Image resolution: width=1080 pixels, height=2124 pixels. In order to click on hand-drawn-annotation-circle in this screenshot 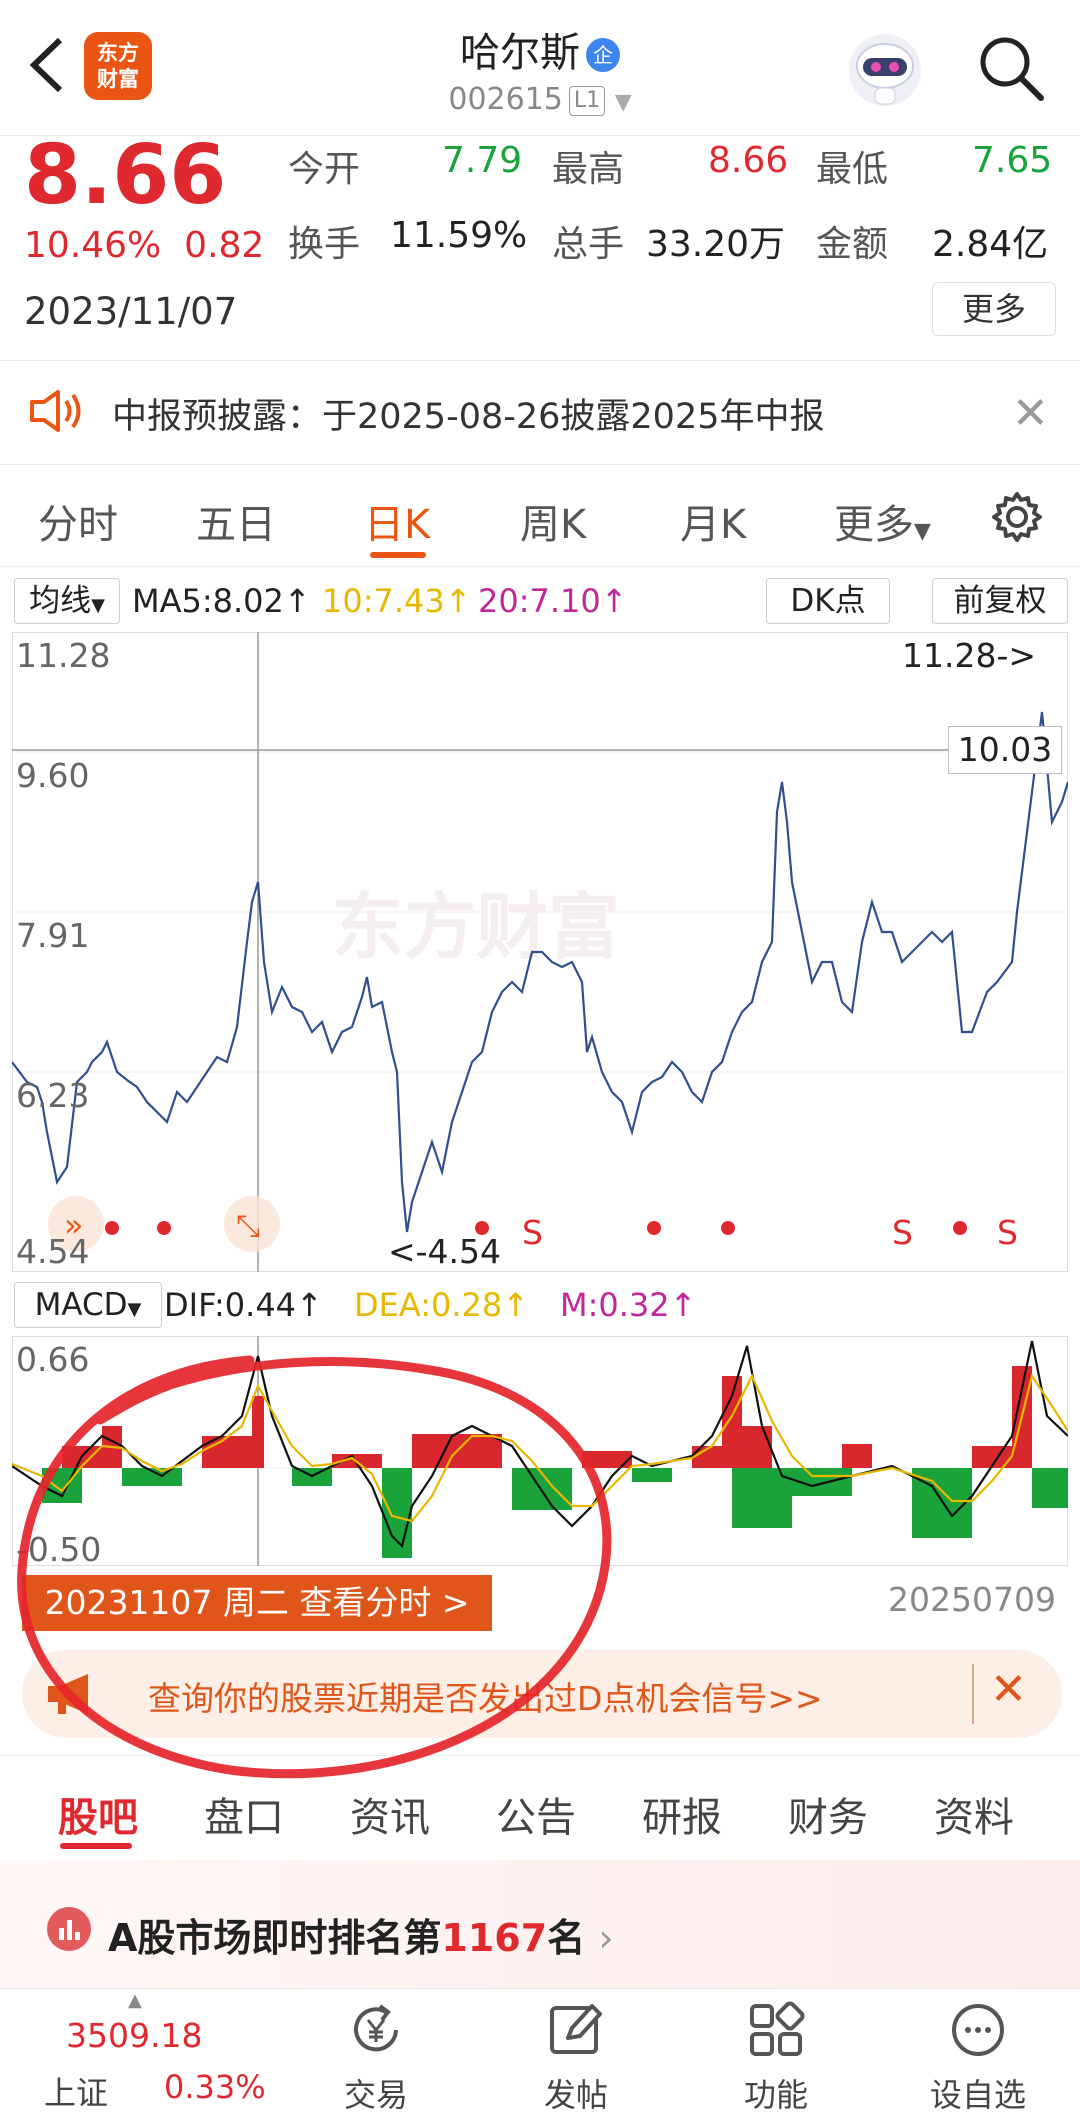, I will do `click(314, 1567)`.